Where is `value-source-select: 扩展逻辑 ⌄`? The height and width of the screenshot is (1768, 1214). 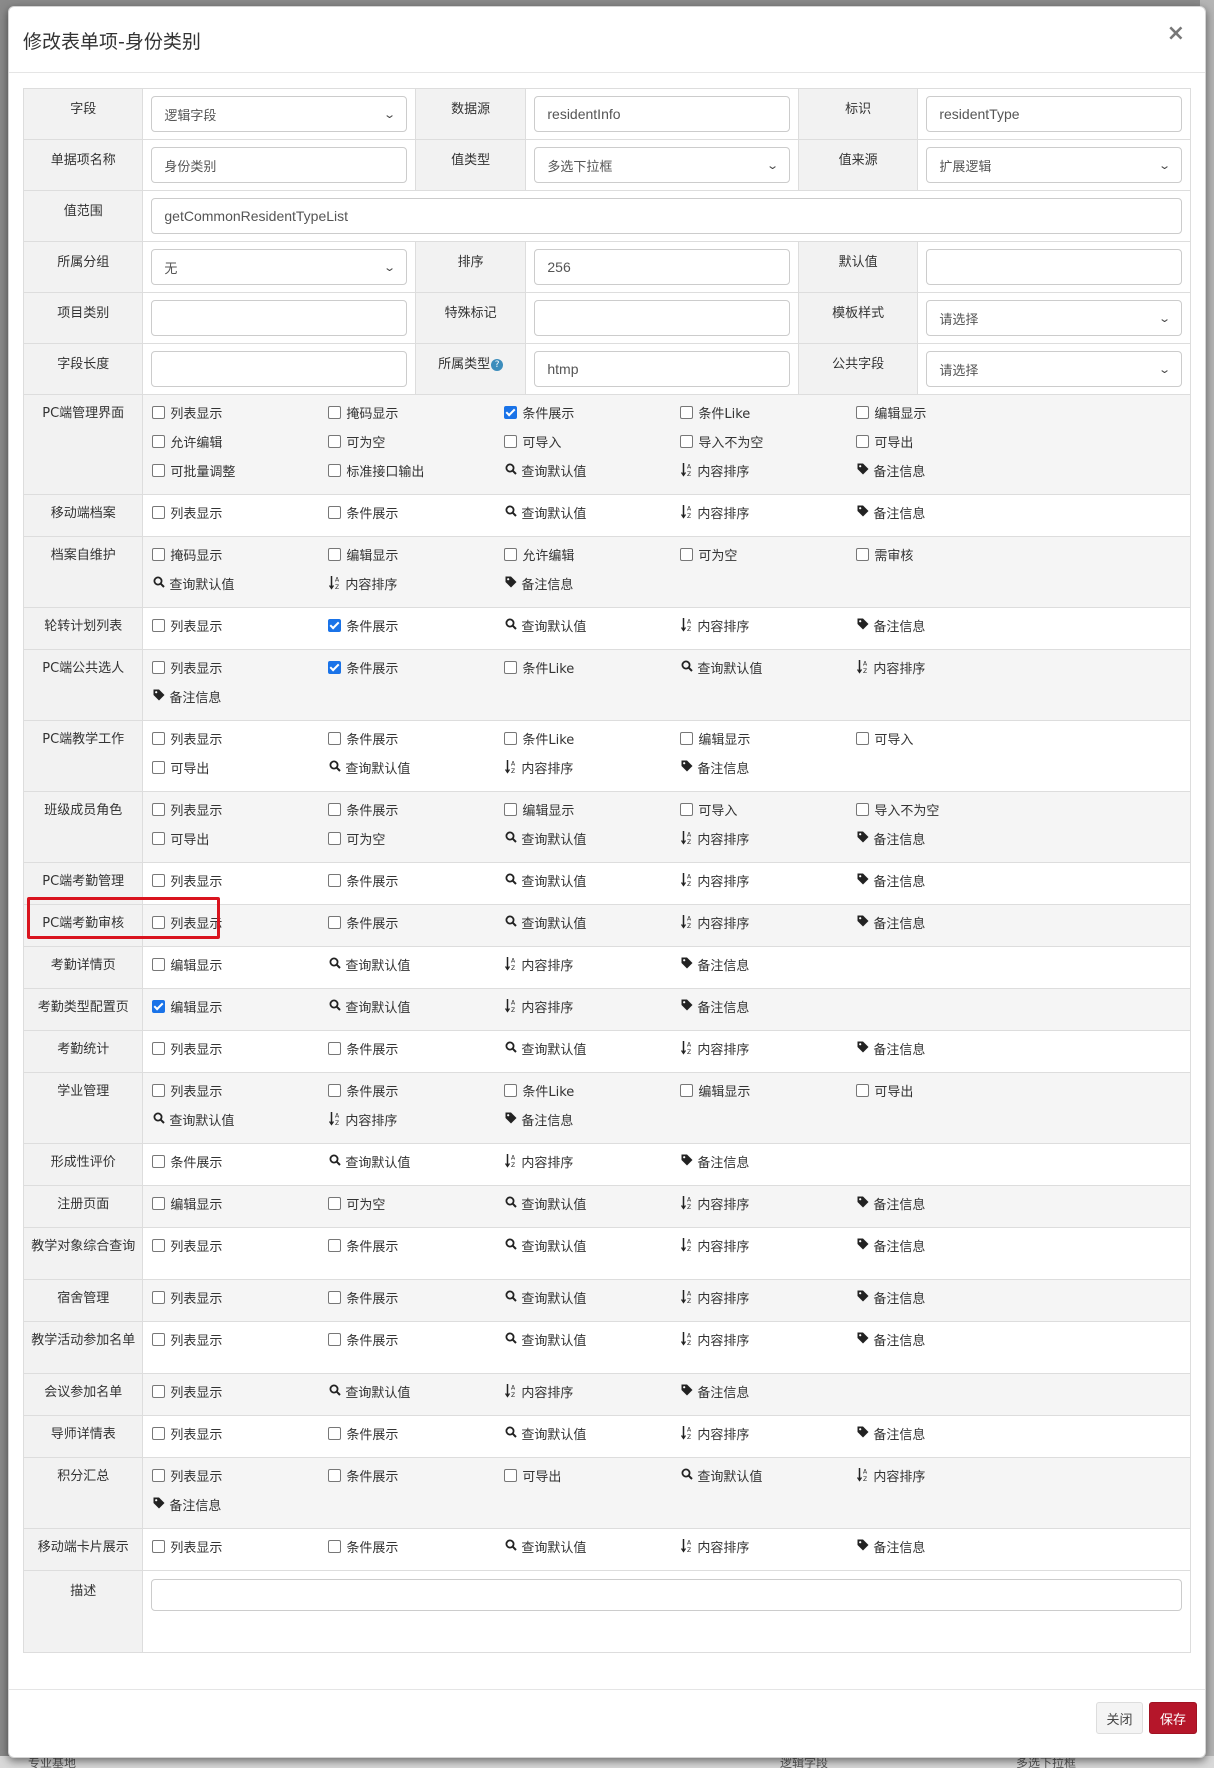 value-source-select: 扩展逻辑 ⌄ is located at coordinates (1054, 165).